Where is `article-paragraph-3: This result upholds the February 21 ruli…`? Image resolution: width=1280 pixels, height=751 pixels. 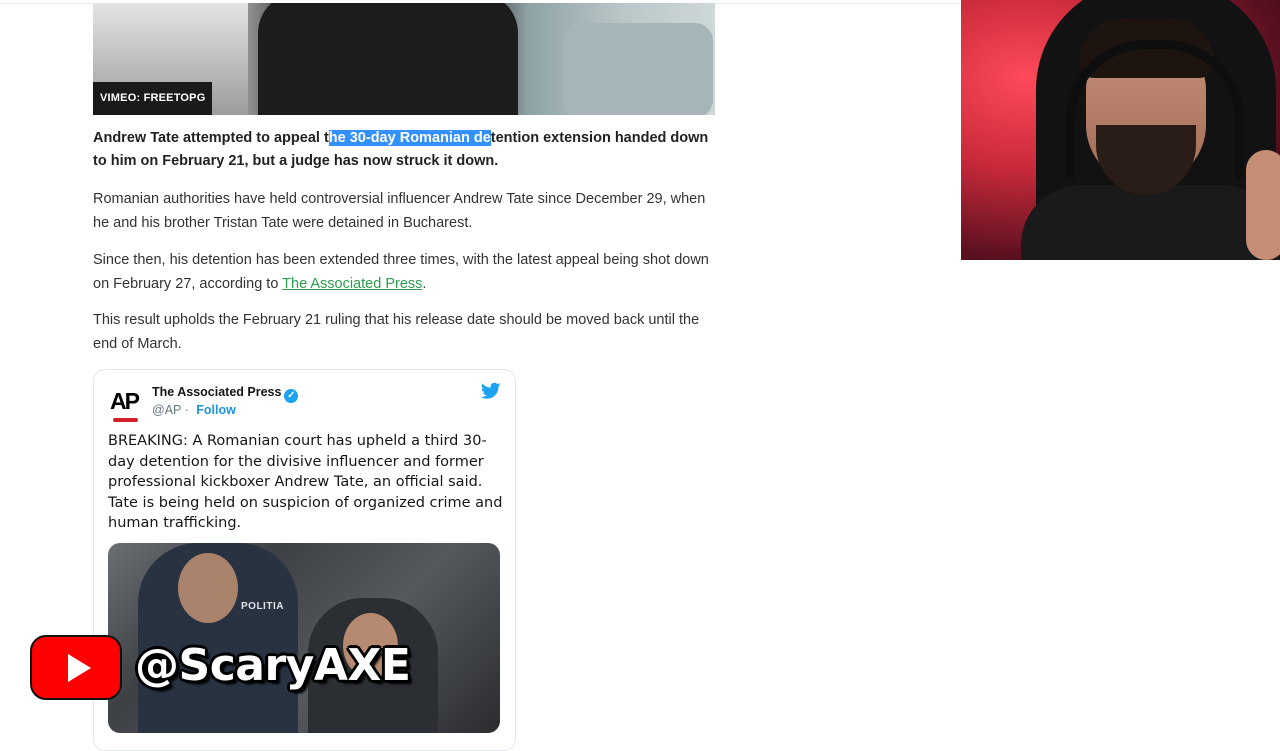 article-paragraph-3: This result upholds the February 21 ruli… is located at coordinates (396, 332).